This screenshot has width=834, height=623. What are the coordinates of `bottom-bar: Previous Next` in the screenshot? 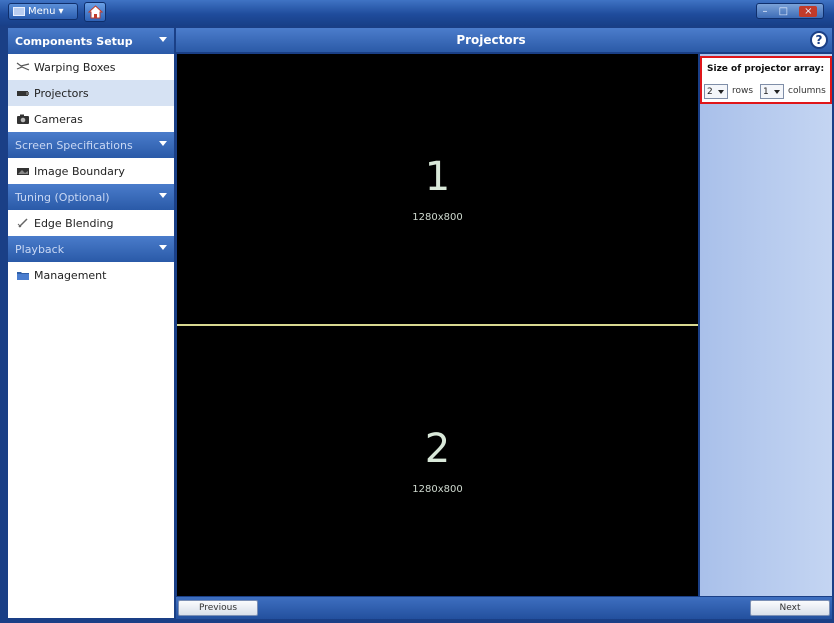 It's located at (504, 608).